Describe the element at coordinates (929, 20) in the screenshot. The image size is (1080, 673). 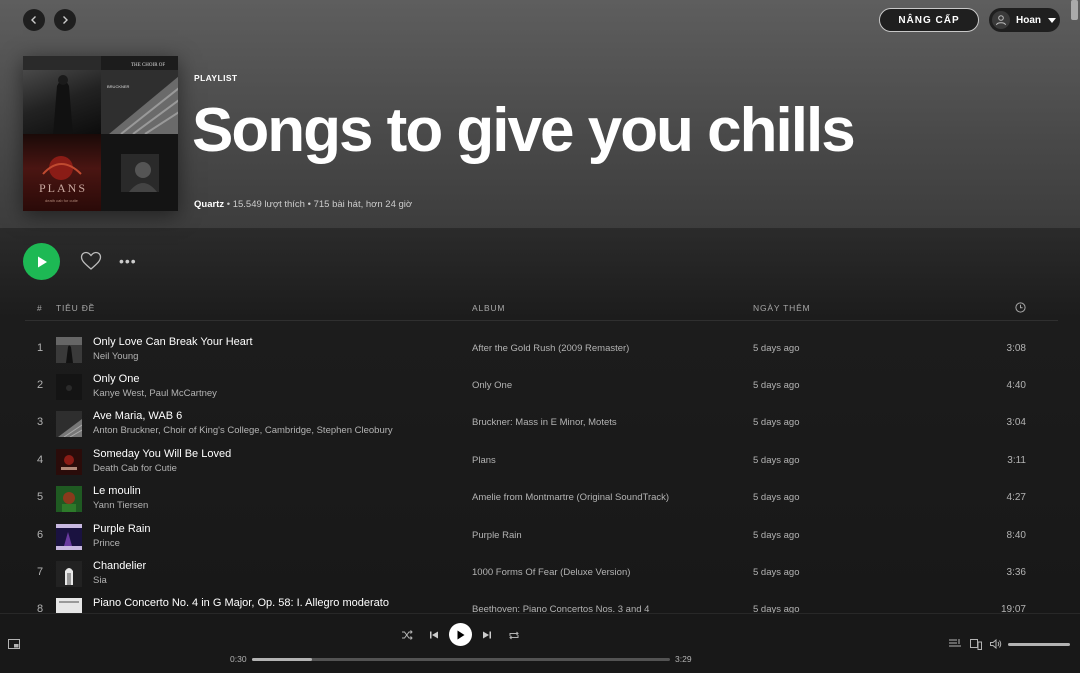
I see `upgrade-button: NÂNG CẤP` at that location.